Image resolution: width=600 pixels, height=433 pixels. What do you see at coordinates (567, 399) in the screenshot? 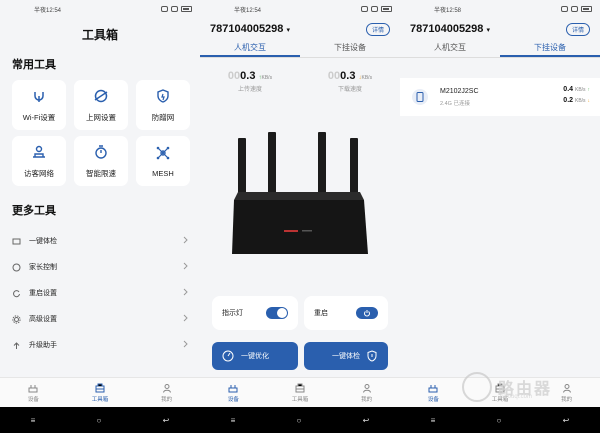
I see `tab-label: 我的` at bounding box center [567, 399].